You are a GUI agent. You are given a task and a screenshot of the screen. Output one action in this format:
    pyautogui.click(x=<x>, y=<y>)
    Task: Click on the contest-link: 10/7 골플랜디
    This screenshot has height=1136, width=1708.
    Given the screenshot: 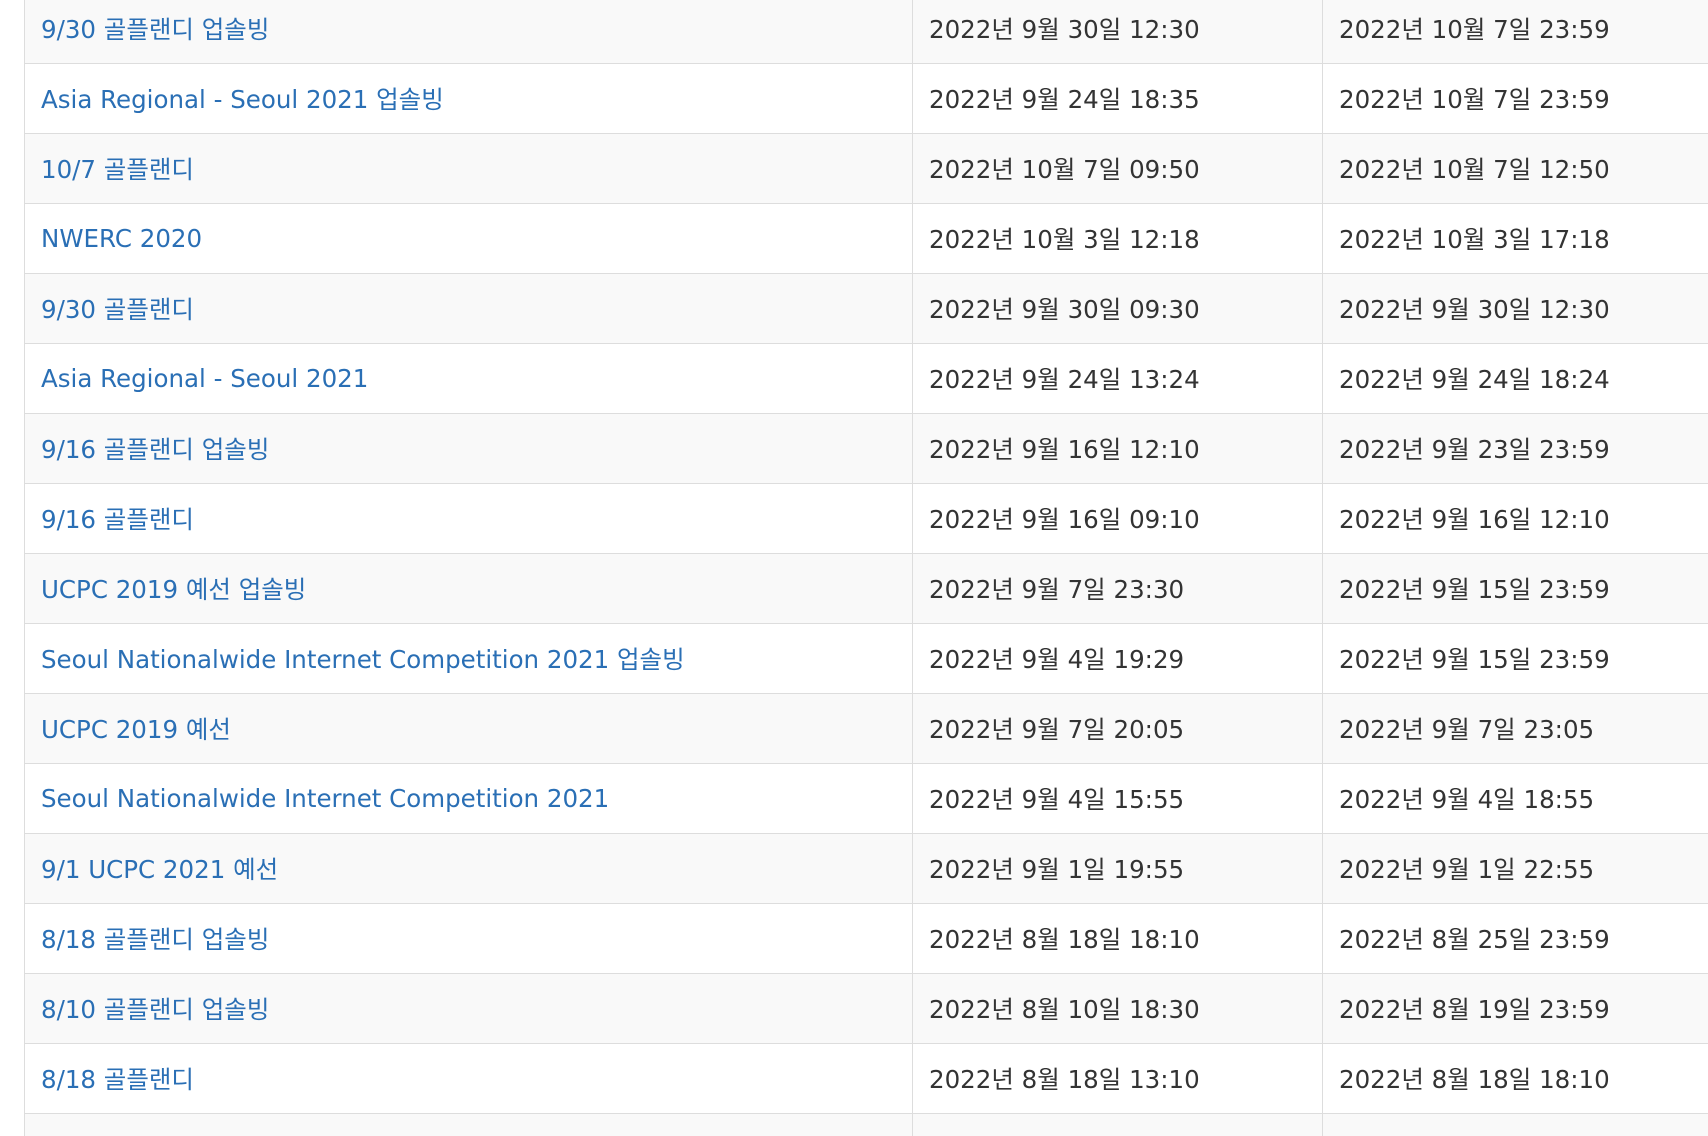 What is the action you would take?
    pyautogui.click(x=117, y=169)
    